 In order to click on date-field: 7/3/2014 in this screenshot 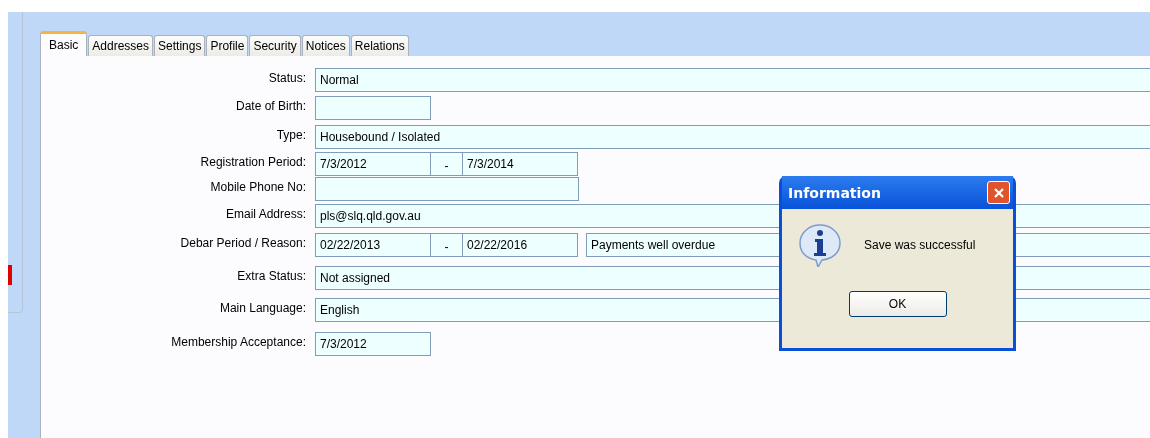, I will do `click(520, 164)`.